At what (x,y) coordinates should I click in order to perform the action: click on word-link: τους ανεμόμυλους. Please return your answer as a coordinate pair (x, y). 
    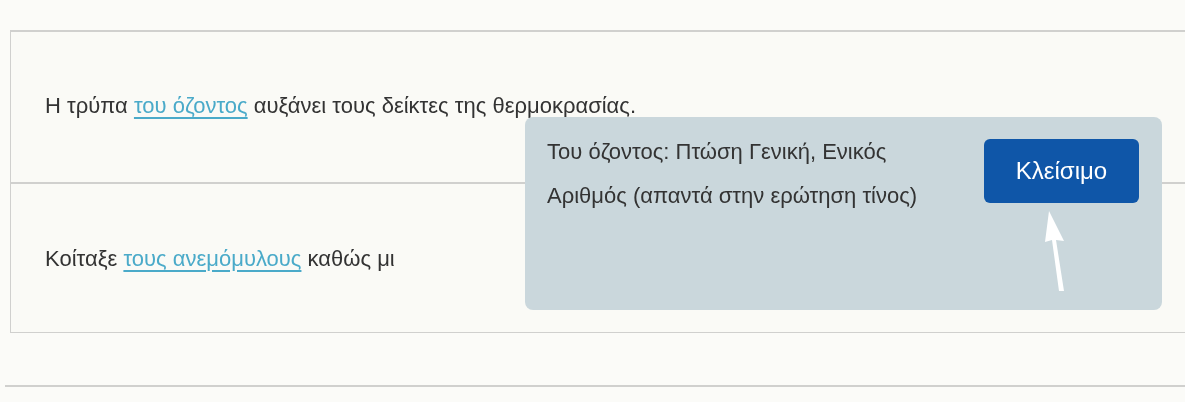
    Looking at the image, I should click on (212, 258).